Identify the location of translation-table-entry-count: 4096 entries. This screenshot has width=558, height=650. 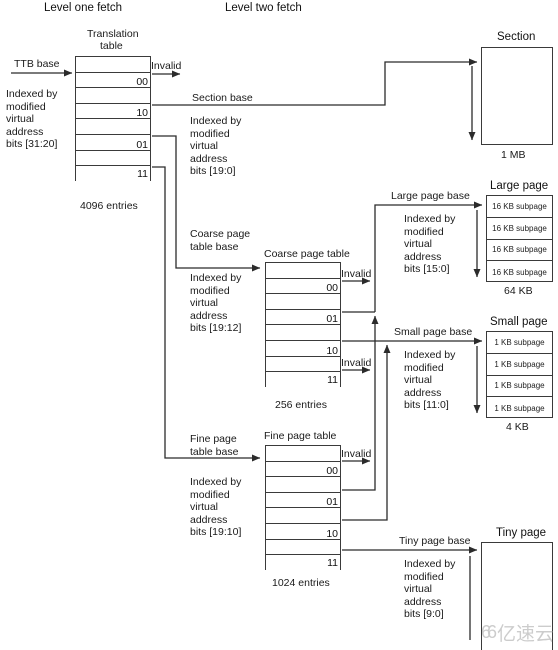
(109, 206).